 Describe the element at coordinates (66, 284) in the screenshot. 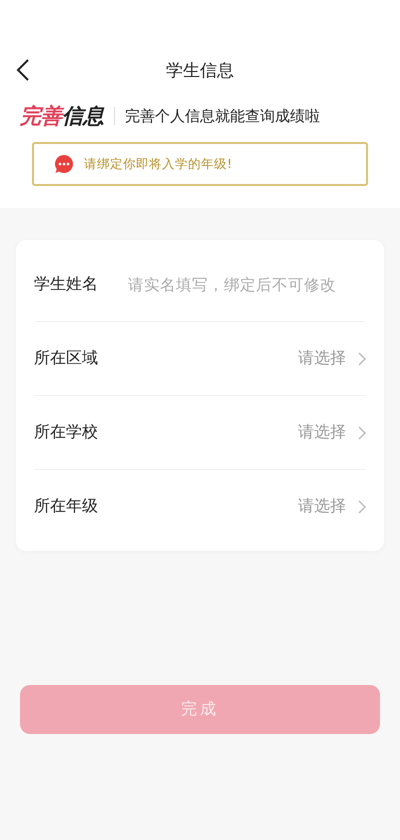

I see `field-label: 学生姓名` at that location.